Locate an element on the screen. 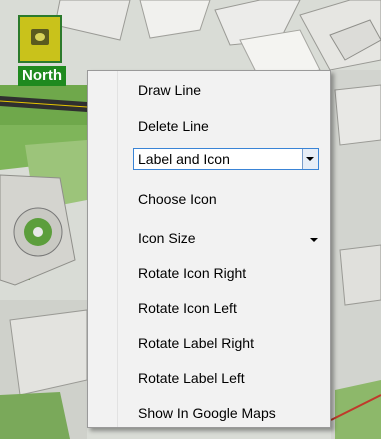  display-mode-value: Label and Icon is located at coordinates (184, 159).